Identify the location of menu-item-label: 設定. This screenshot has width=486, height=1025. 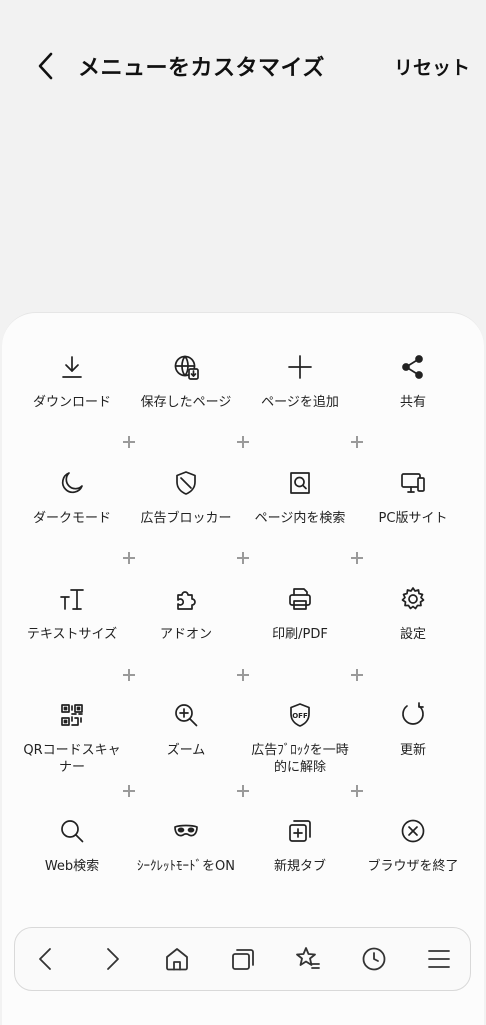
(412, 634).